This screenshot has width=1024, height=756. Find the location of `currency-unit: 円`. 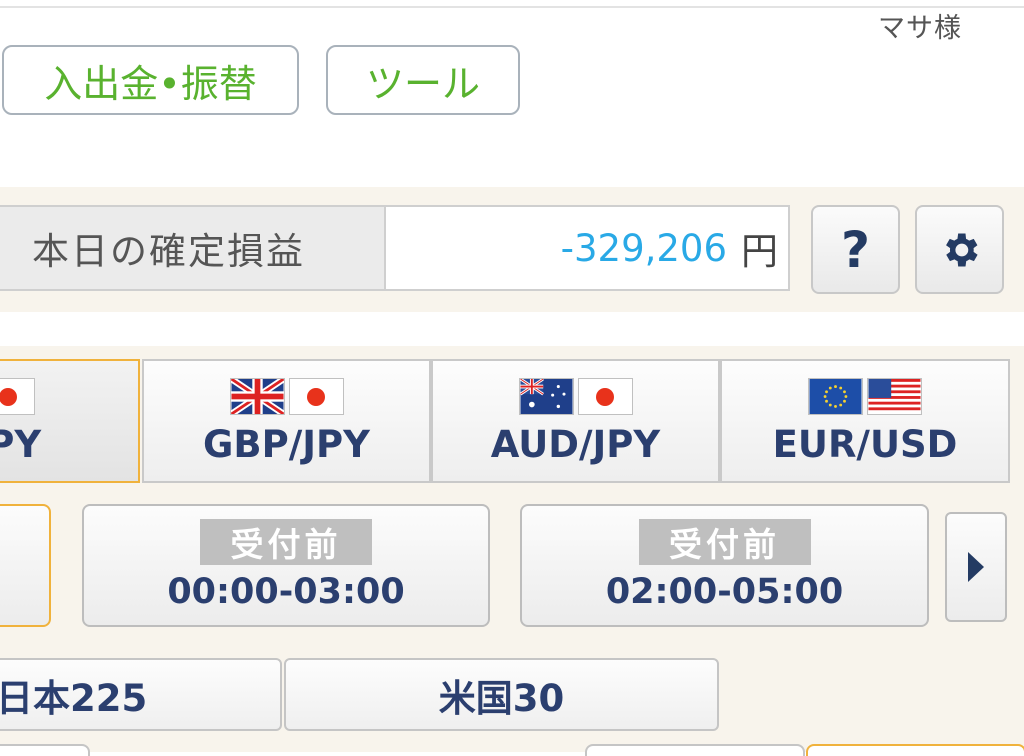

currency-unit: 円 is located at coordinates (759, 251).